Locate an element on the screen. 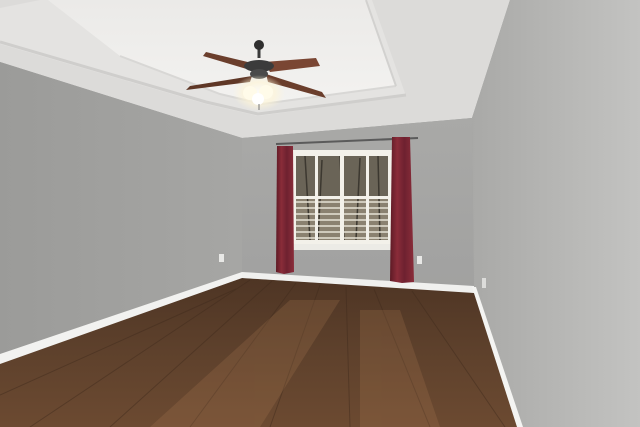 The image size is (640, 427). window-sill is located at coordinates (342, 247).